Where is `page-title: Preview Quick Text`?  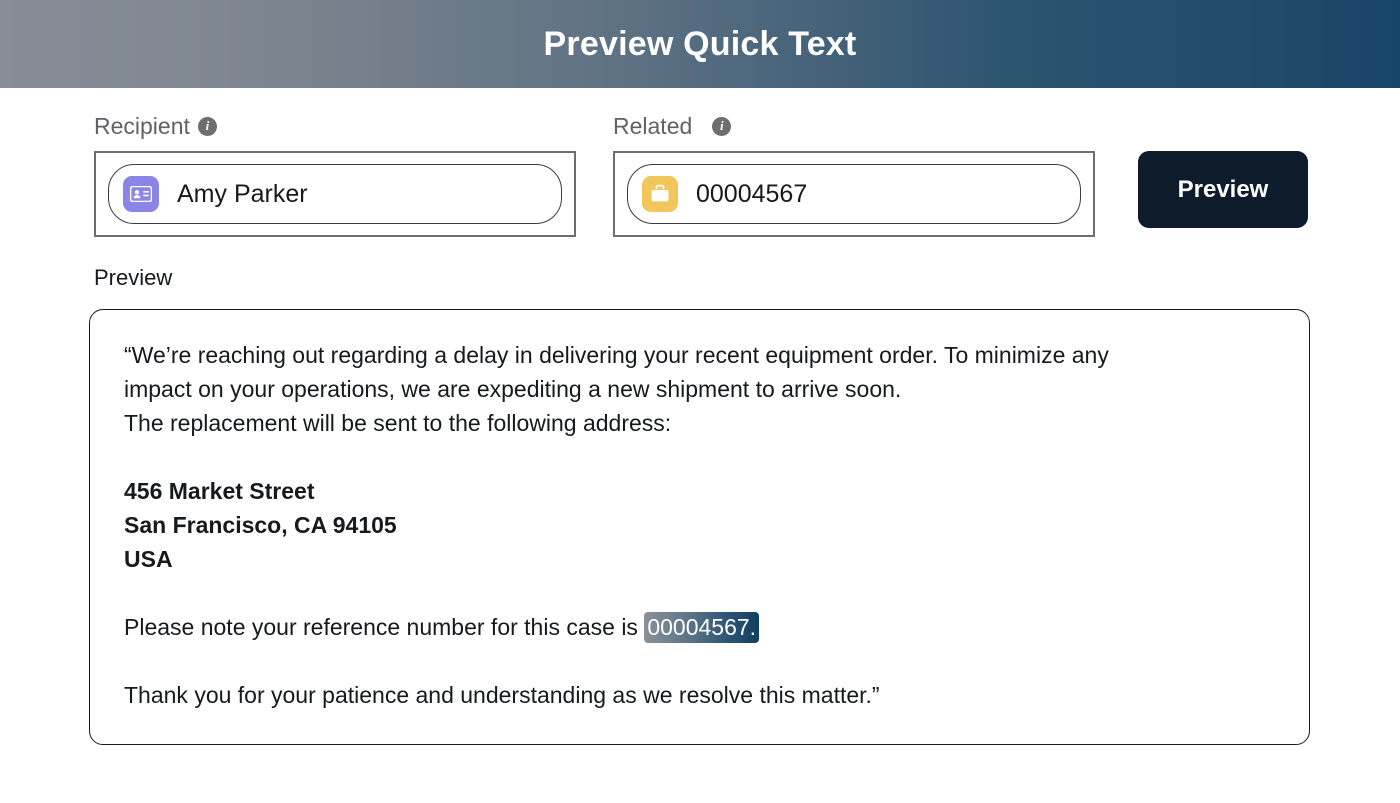 page-title: Preview Quick Text is located at coordinates (700, 43).